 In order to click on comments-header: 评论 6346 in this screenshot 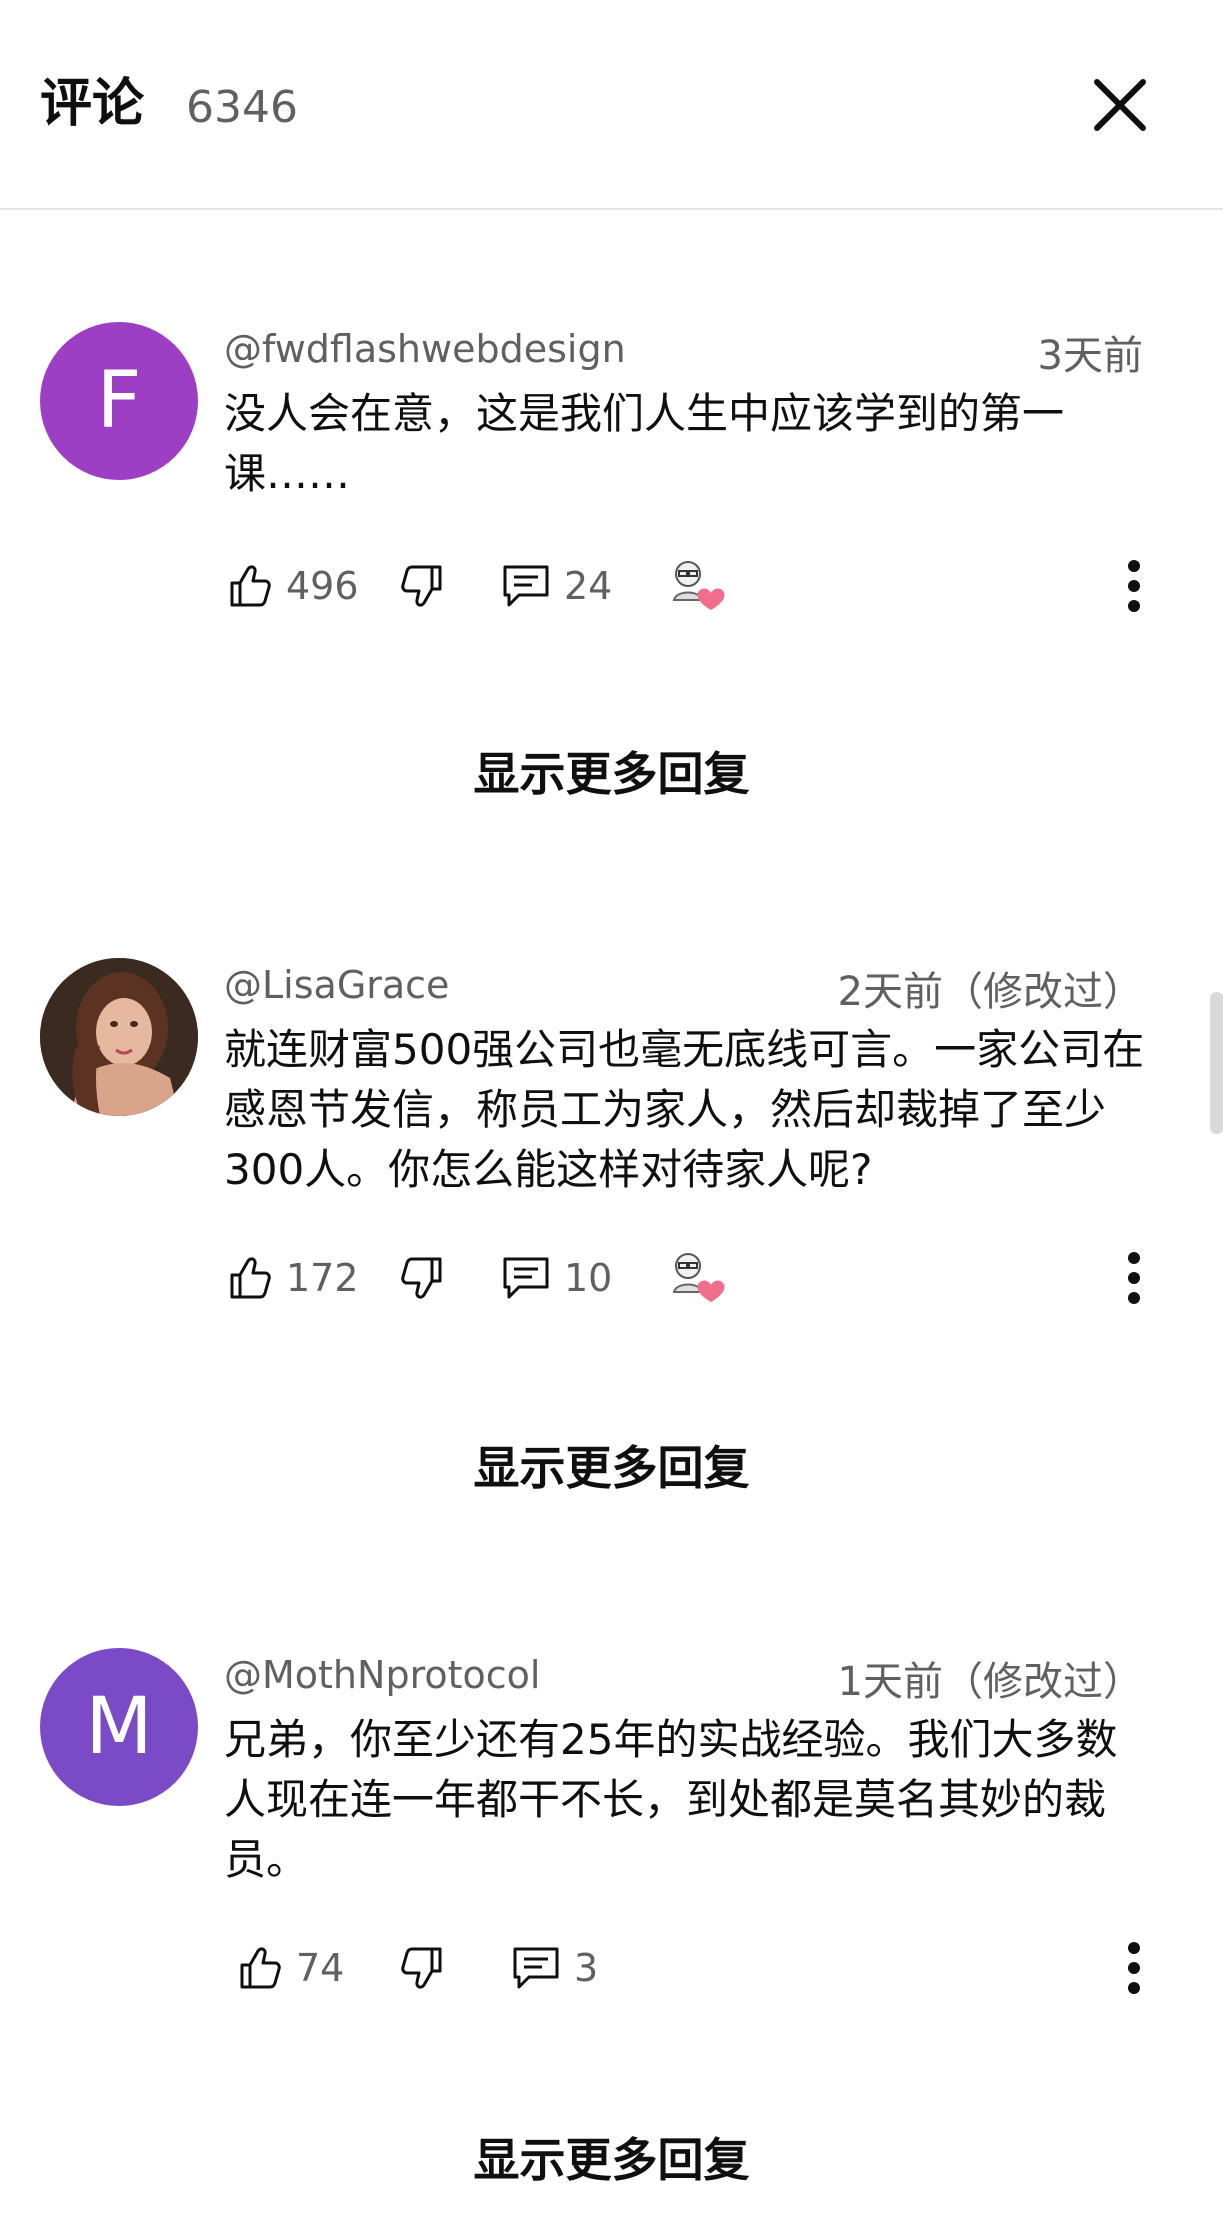, I will do `click(611, 105)`.